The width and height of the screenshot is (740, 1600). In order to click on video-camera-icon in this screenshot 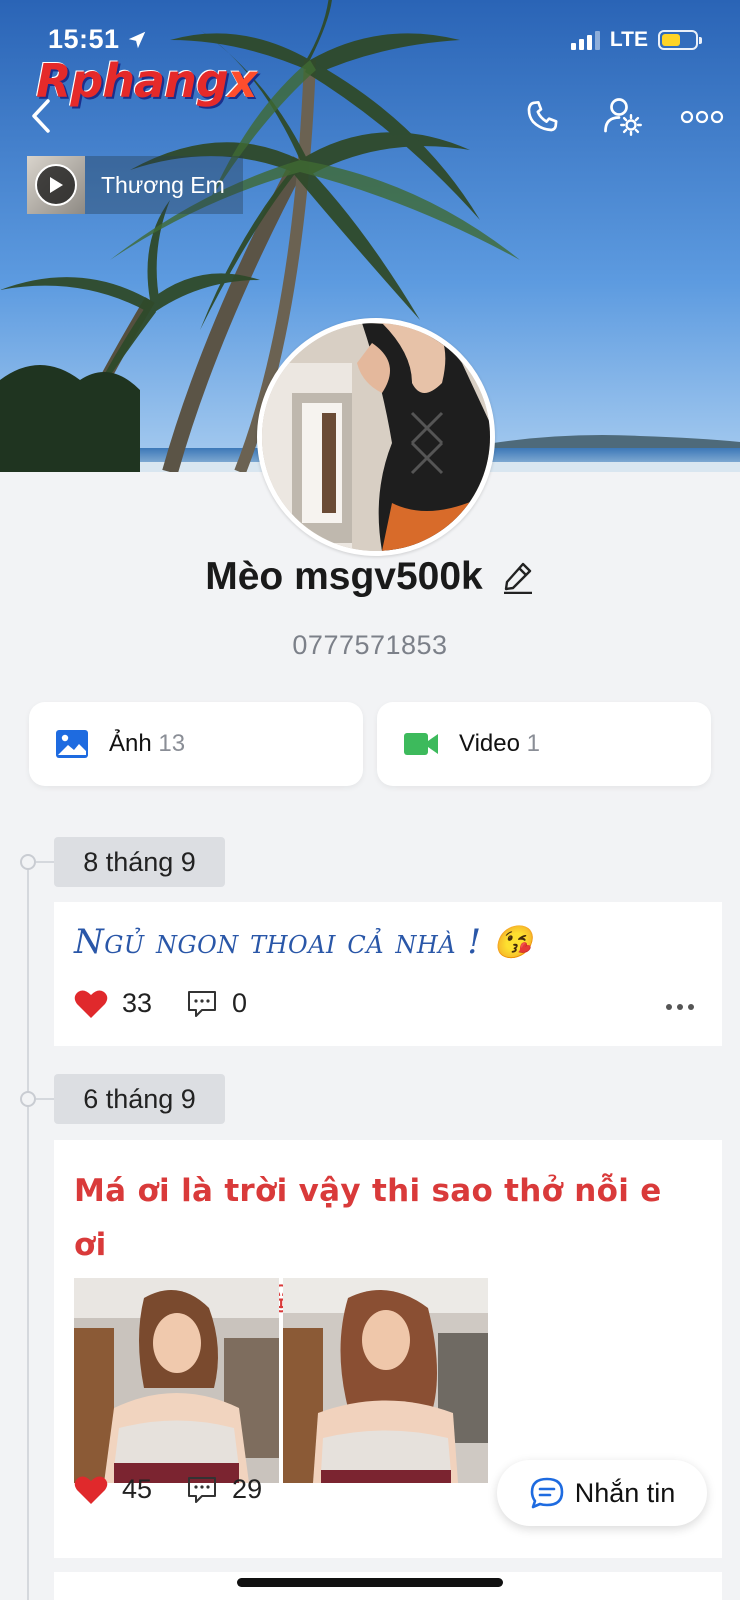, I will do `click(421, 744)`.